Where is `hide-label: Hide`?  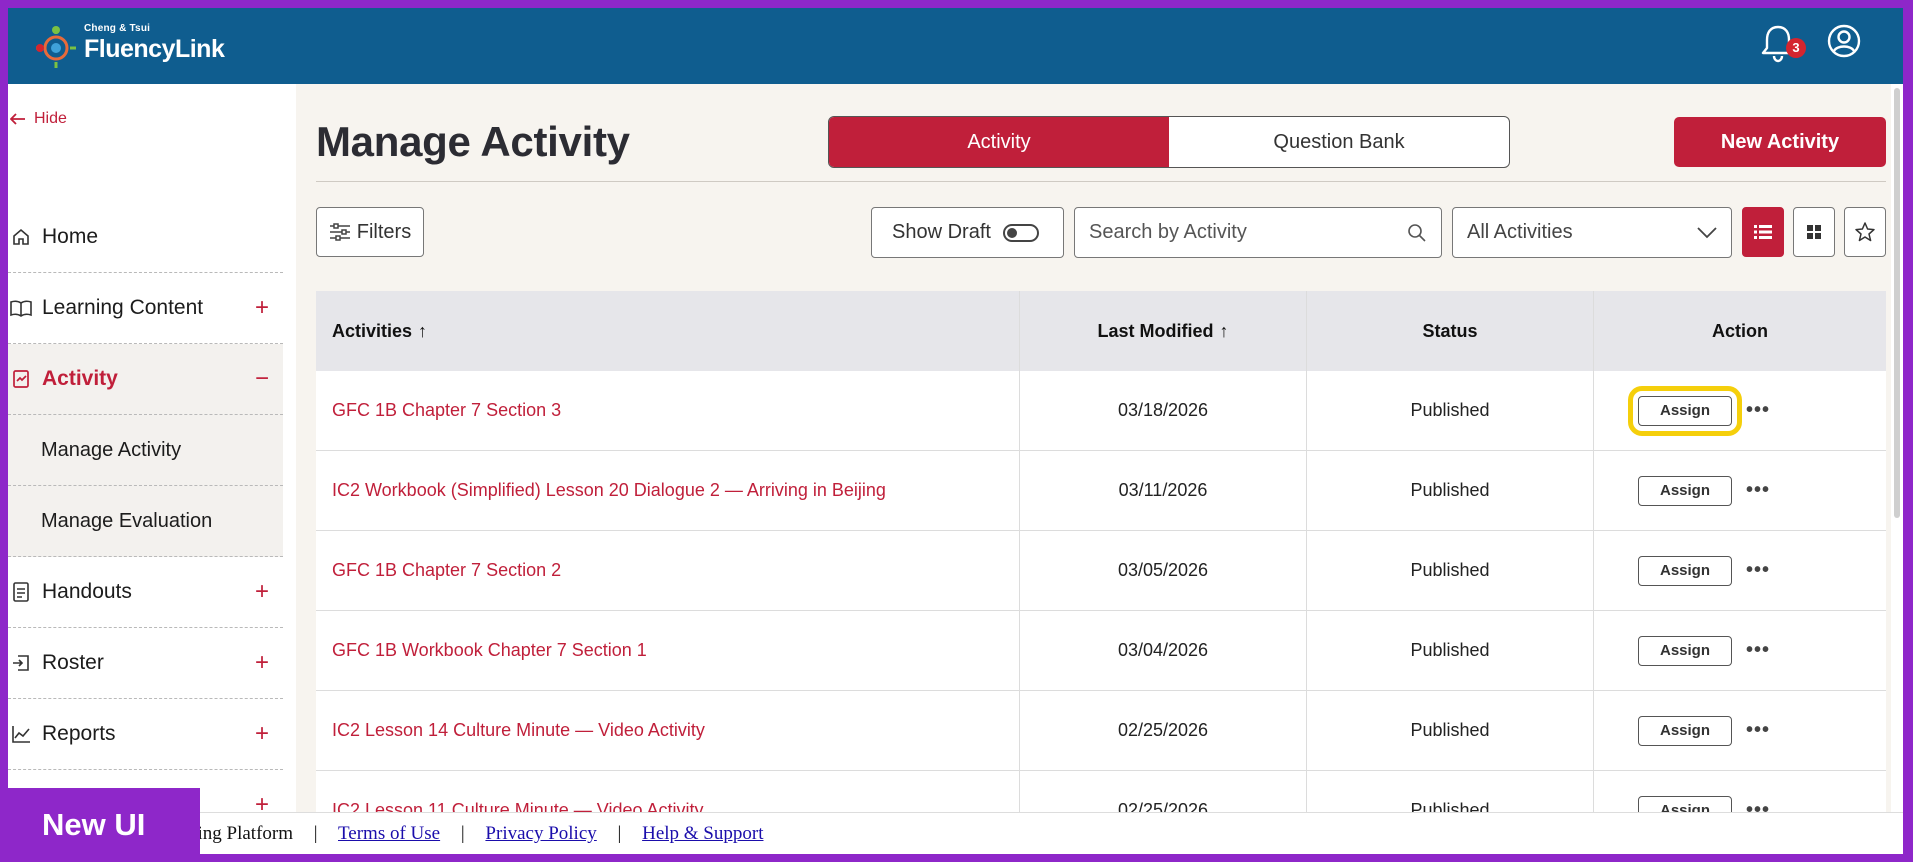
hide-label: Hide is located at coordinates (50, 118).